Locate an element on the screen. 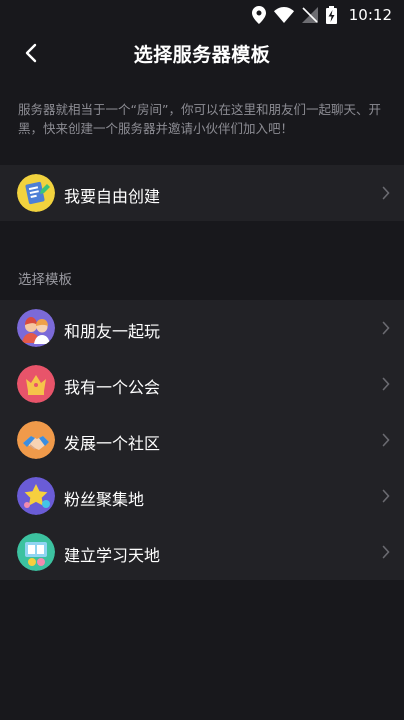  custom-create-card: 我要自由创建 is located at coordinates (202, 193).